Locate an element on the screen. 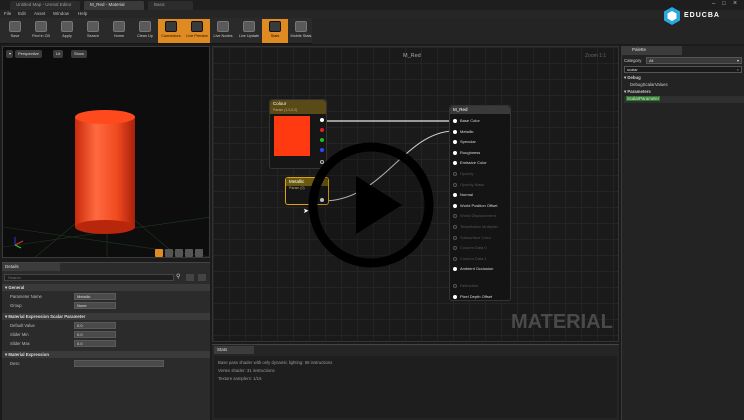  details-property-row: Default Value 0.0 is located at coordinates (106, 326).